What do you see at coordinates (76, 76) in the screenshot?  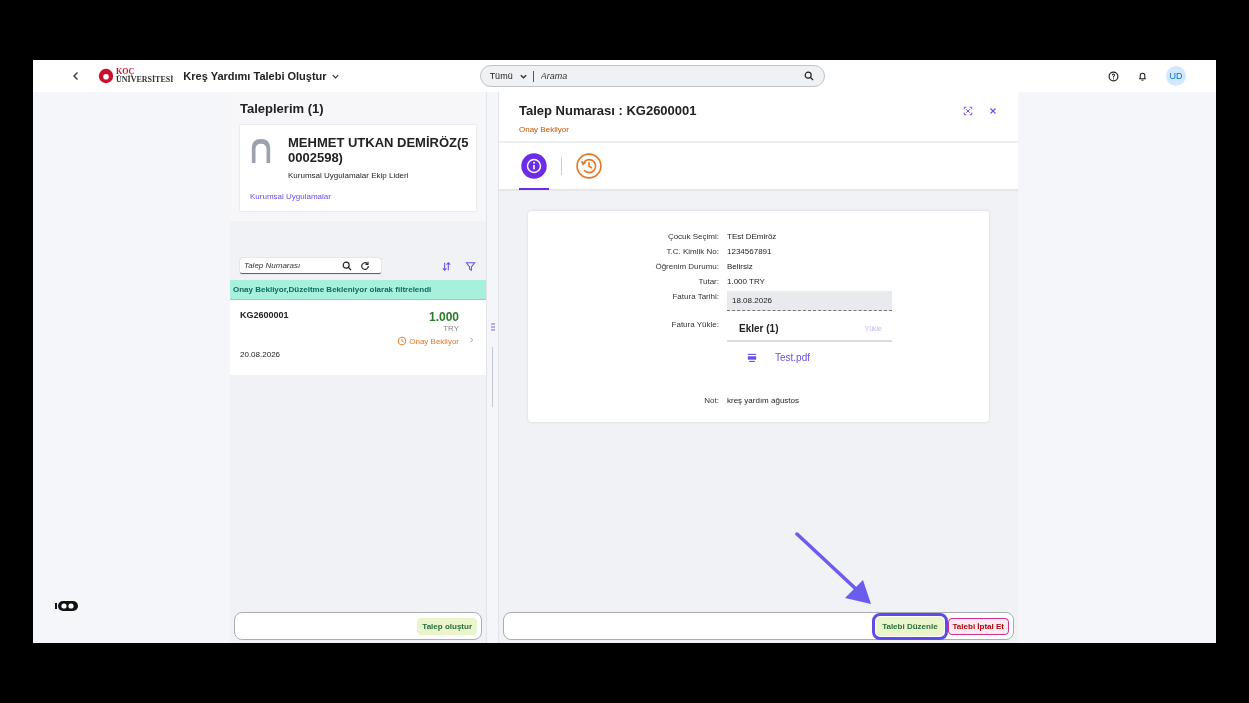 I see `back-icon` at bounding box center [76, 76].